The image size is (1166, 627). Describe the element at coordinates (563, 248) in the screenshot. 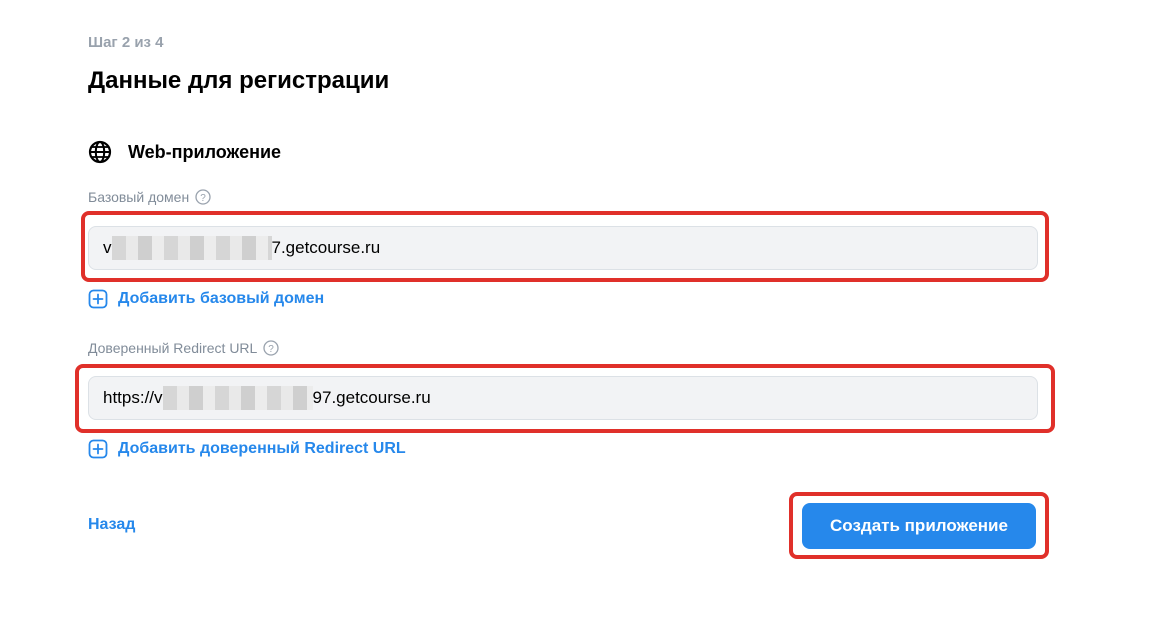

I see `base-domain-input: v 7.getcourse.ru` at that location.